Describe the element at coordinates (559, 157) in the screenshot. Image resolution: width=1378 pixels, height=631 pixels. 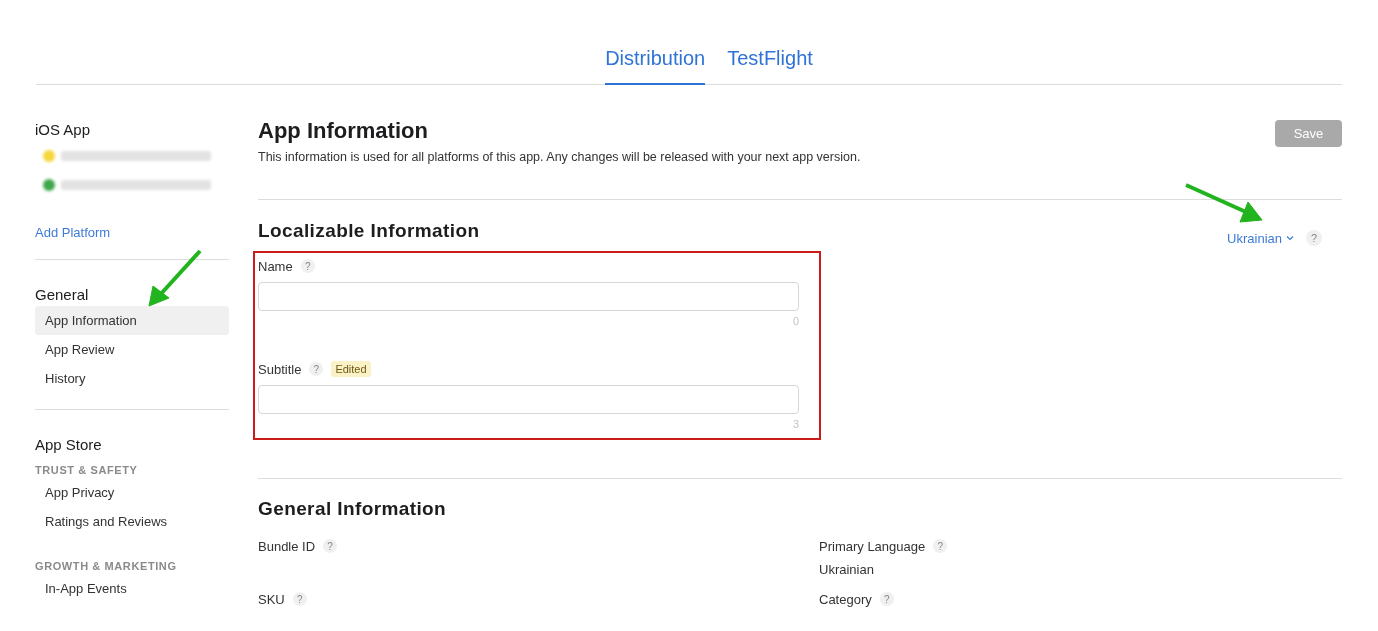
I see `page-description: This information is used for all platforms of this app. Any changes will be released with your next app version.` at that location.